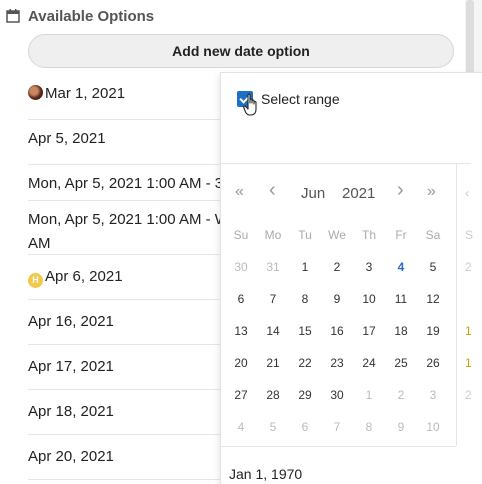 The height and width of the screenshot is (484, 482). I want to click on calendar-day: 27, so click(241, 395).